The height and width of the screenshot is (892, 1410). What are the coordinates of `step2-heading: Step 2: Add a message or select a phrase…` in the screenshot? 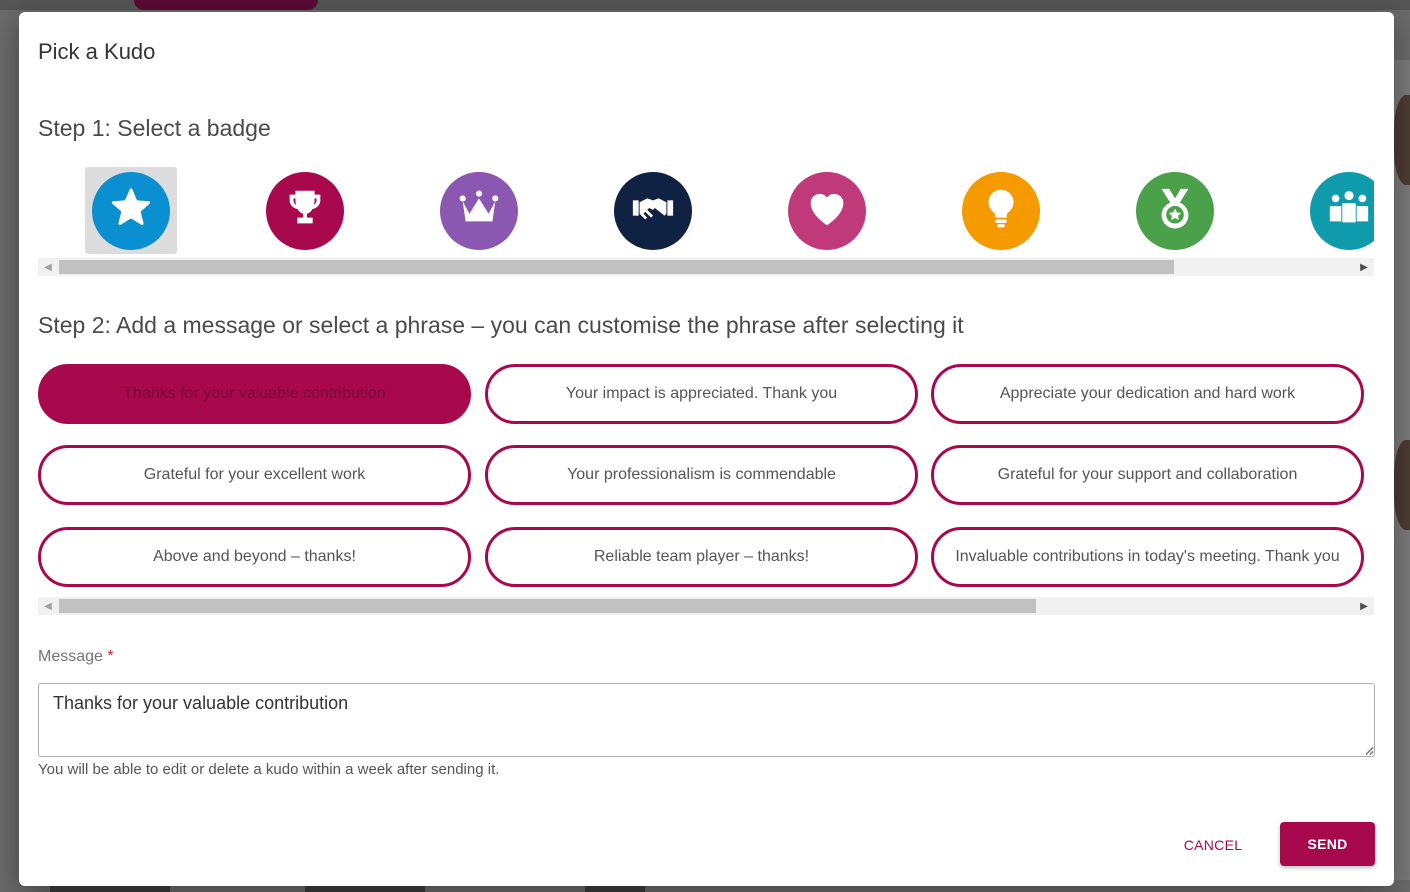 It's located at (501, 325).